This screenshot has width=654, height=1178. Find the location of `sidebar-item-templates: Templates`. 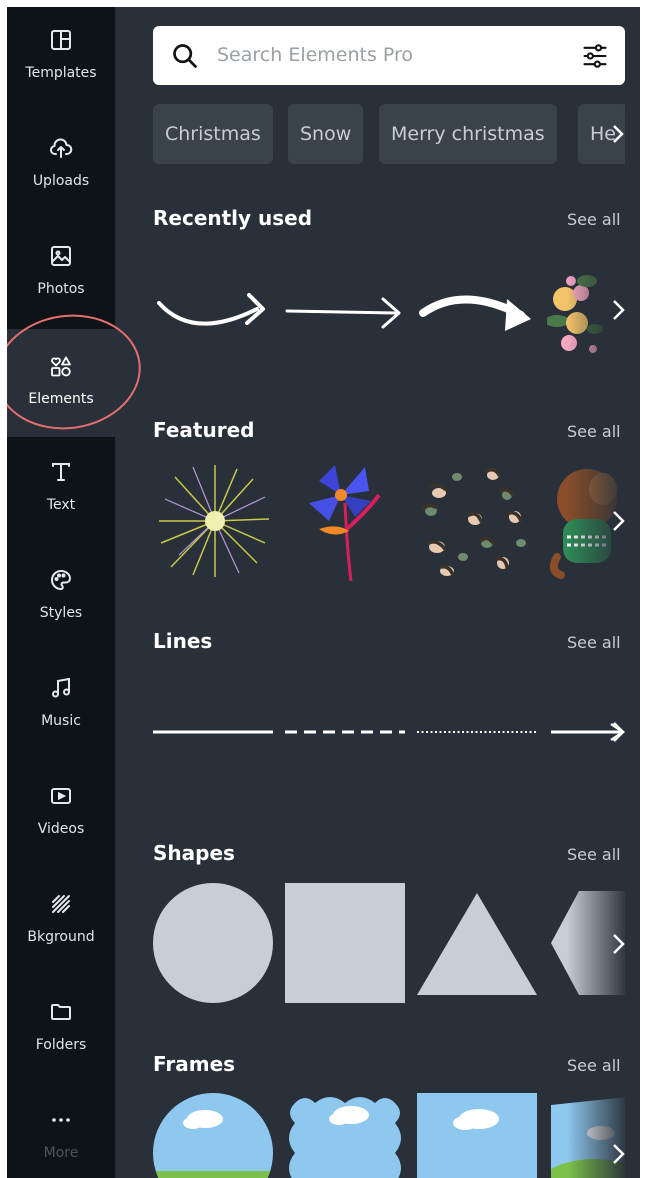

sidebar-item-templates: Templates is located at coordinates (61, 59).